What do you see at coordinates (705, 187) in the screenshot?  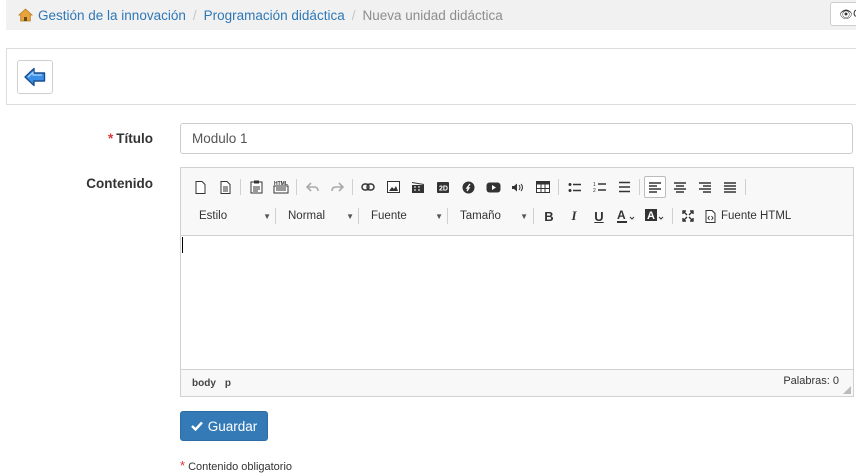 I see `align-right-icon` at bounding box center [705, 187].